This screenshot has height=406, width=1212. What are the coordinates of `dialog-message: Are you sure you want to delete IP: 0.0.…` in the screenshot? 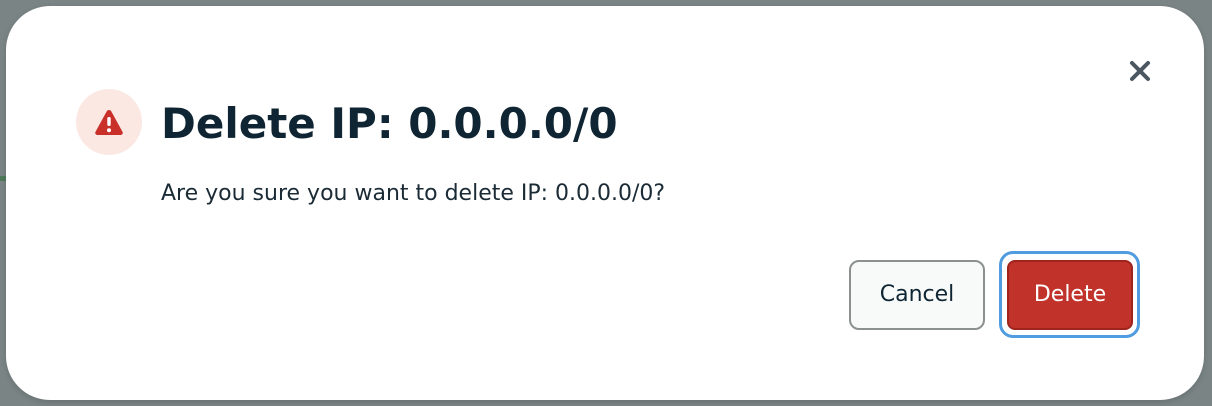 It's located at (413, 193).